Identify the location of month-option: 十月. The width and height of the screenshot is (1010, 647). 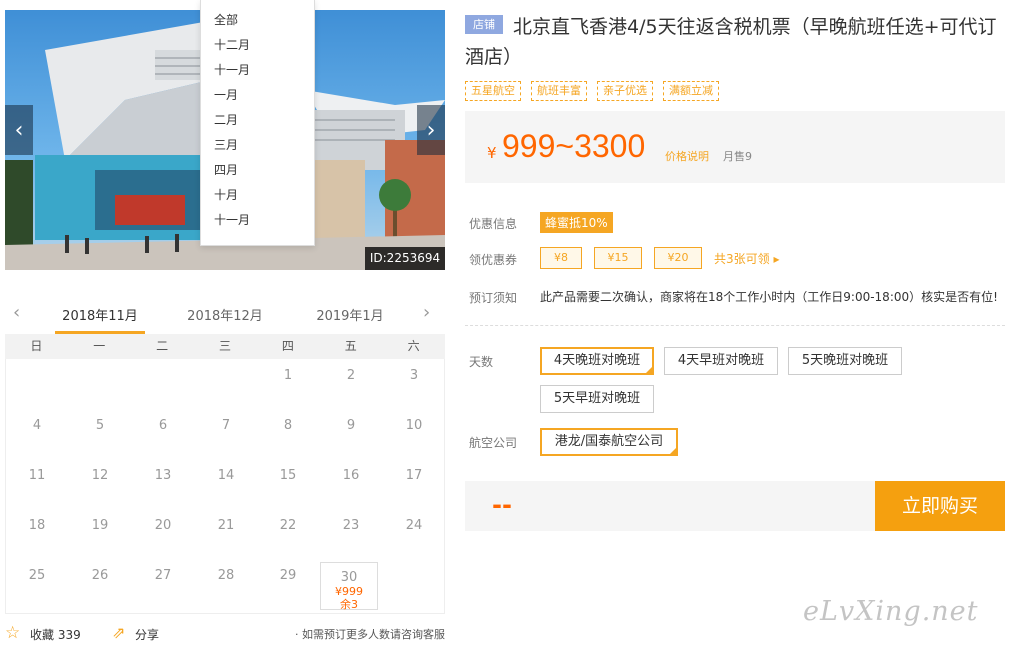
(257, 195).